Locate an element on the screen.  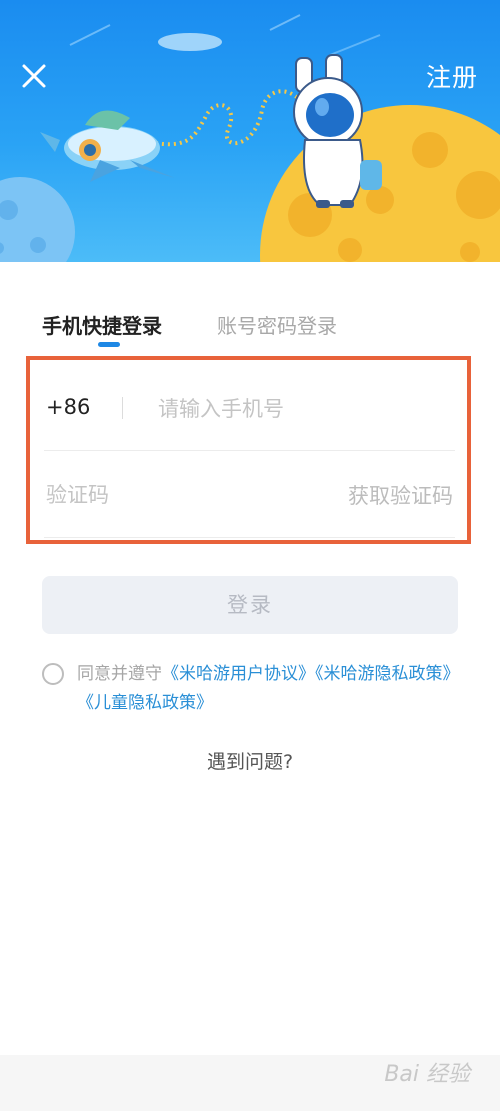
register-button: 注册 is located at coordinates (452, 76).